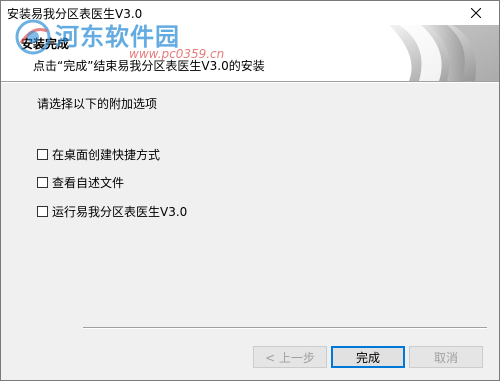 This screenshot has height=381, width=500. Describe the element at coordinates (250, 53) in the screenshot. I see `header-band: 安装完成 点击“完成”结束易我分区表医生V3.0的安装` at that location.